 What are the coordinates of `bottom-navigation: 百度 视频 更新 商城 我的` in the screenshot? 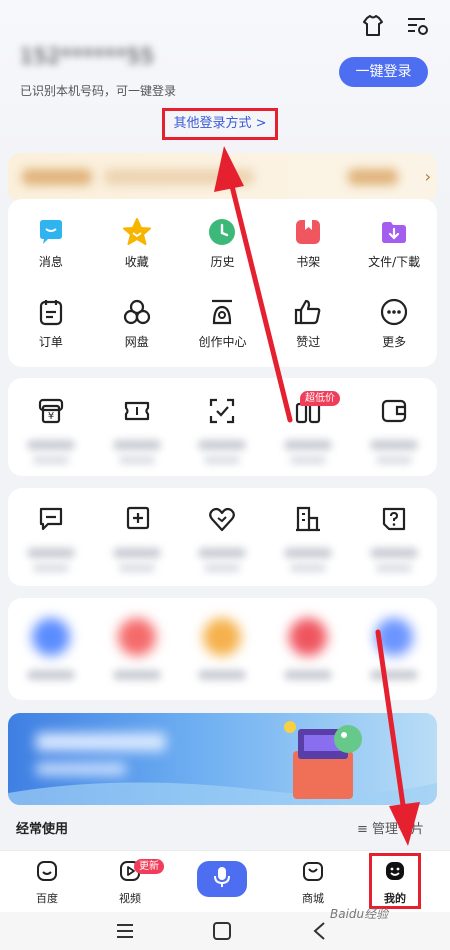 It's located at (225, 881).